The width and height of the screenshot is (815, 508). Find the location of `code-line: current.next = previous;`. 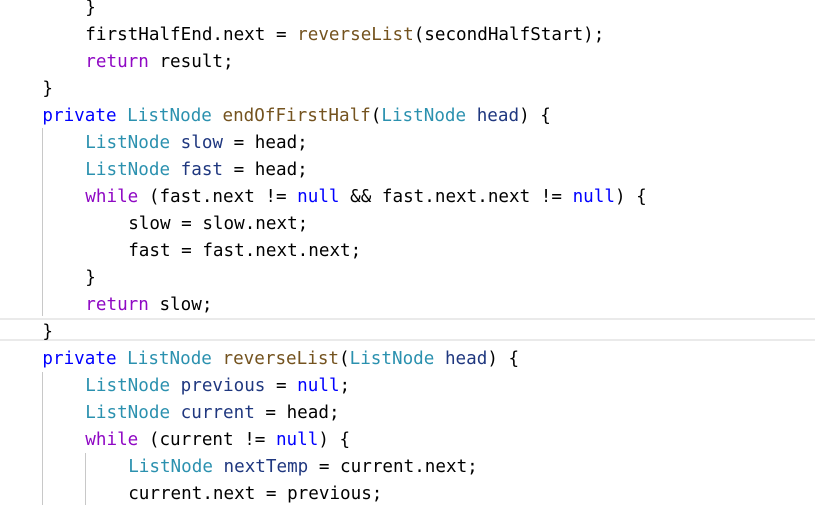

code-line: current.next = previous; is located at coordinates (255, 494).